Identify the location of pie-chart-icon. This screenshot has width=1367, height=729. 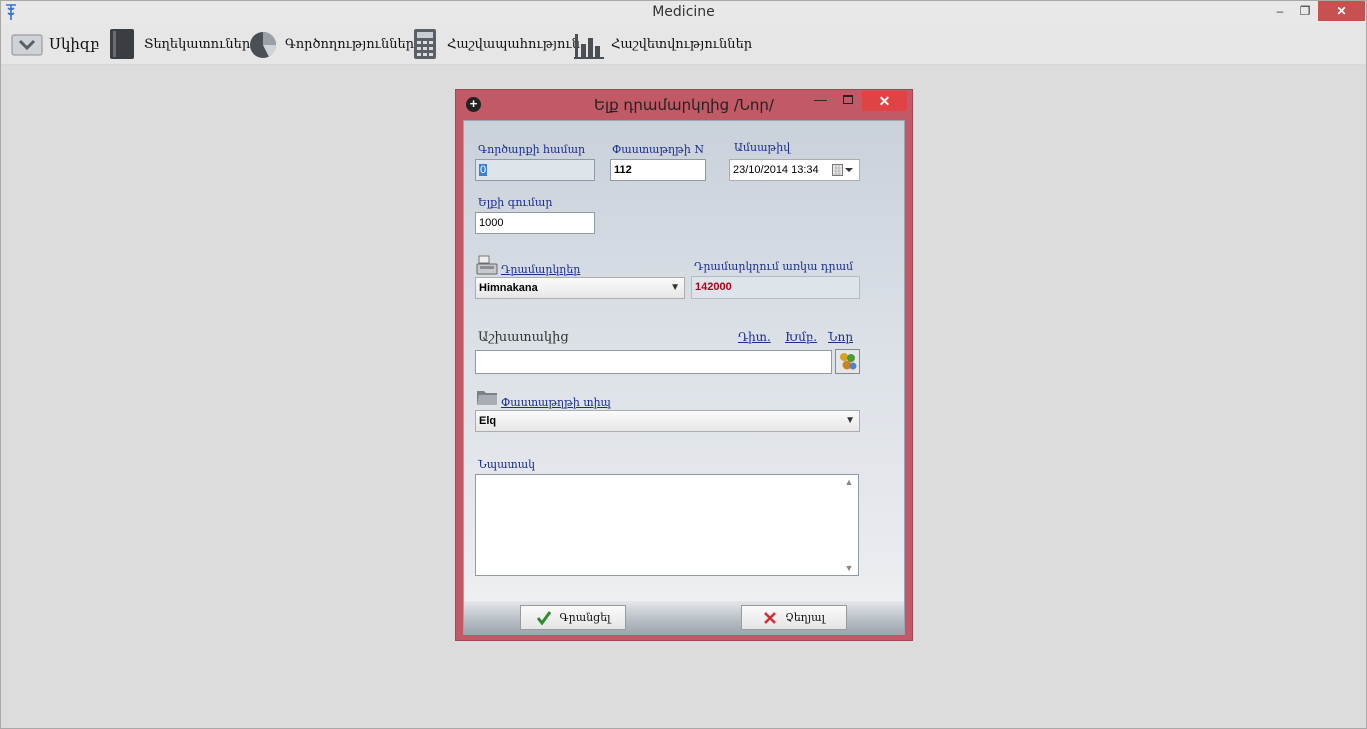
(263, 45).